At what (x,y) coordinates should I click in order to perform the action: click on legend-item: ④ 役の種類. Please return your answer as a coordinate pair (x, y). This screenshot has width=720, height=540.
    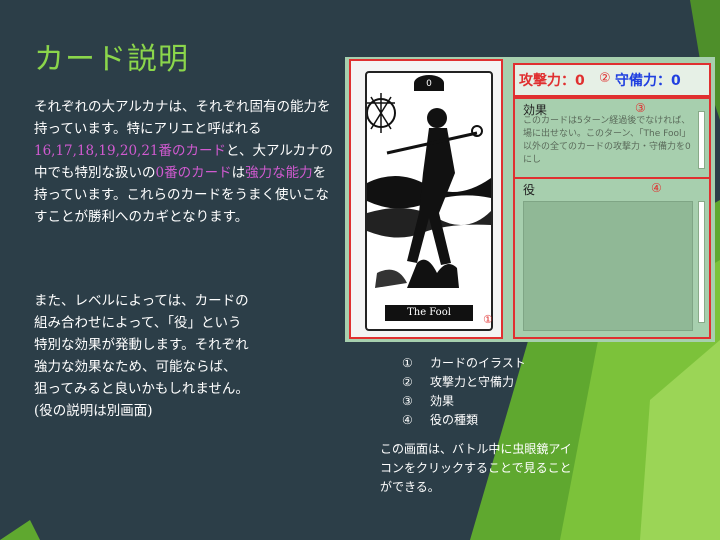
    Looking at the image, I should click on (440, 420).